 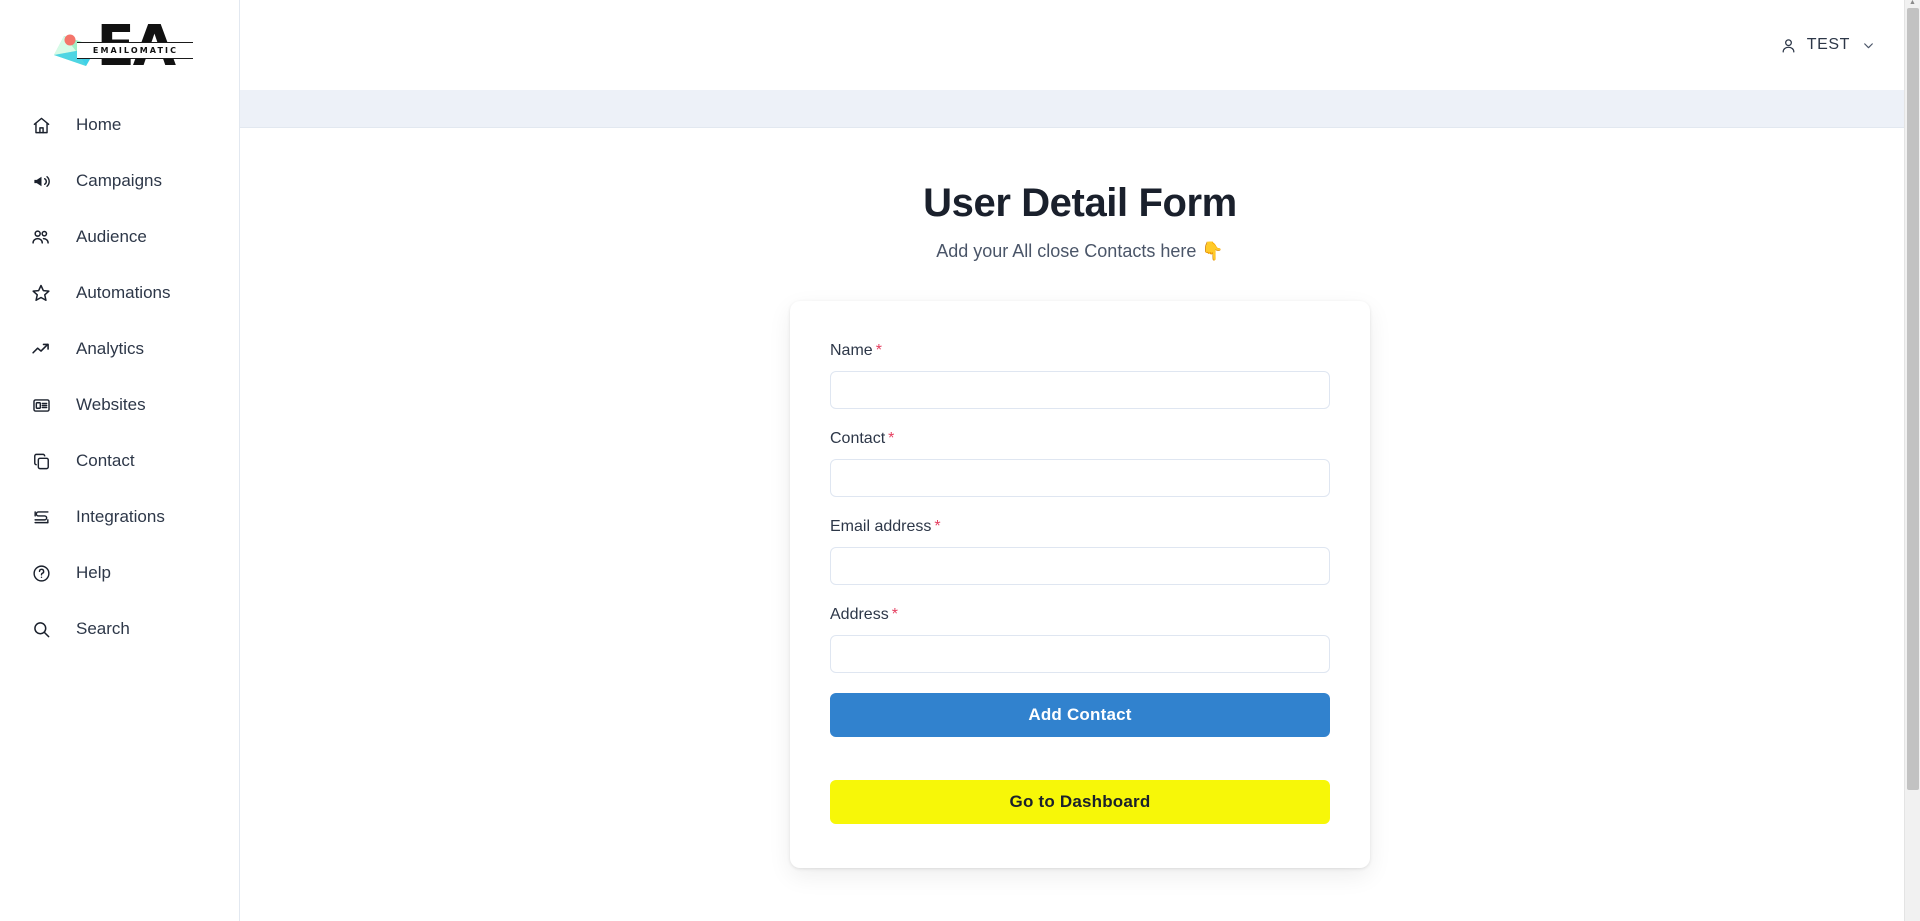 What do you see at coordinates (41, 293) in the screenshot?
I see `star-icon` at bounding box center [41, 293].